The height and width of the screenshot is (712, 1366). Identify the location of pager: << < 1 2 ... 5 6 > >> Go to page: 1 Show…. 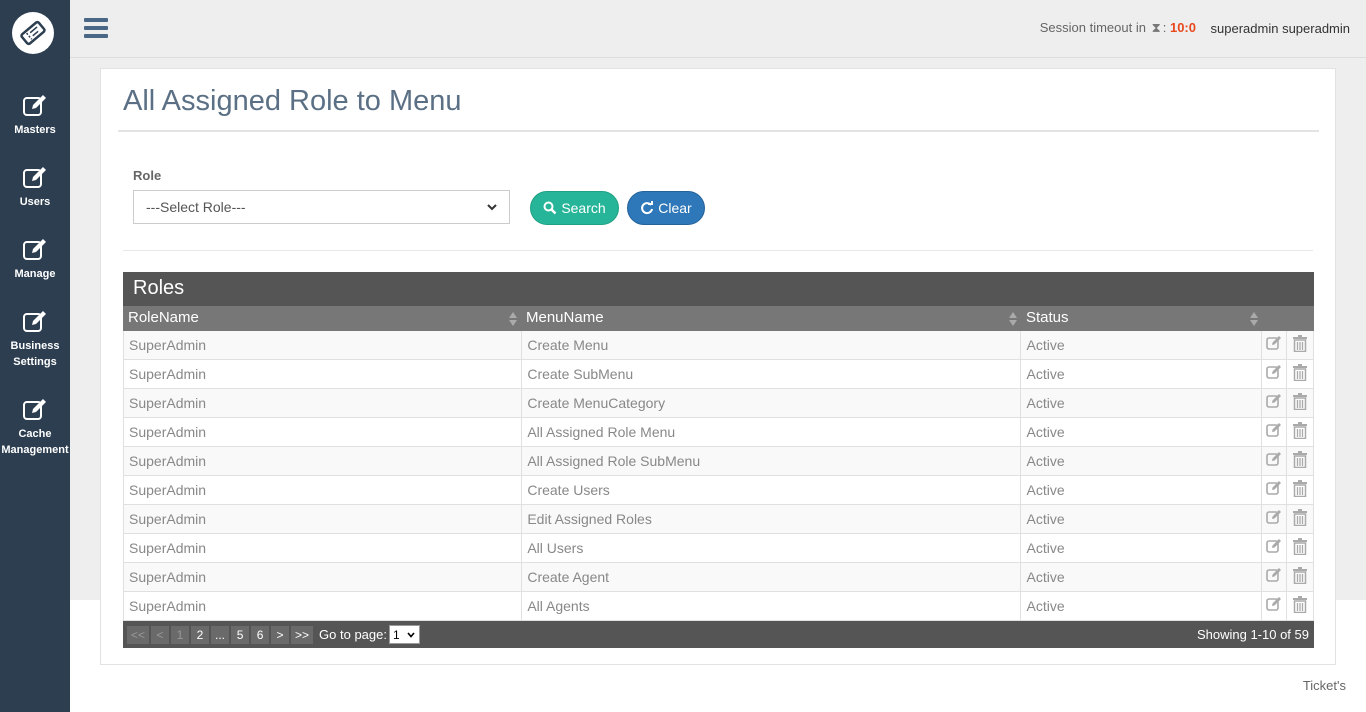
(718, 634).